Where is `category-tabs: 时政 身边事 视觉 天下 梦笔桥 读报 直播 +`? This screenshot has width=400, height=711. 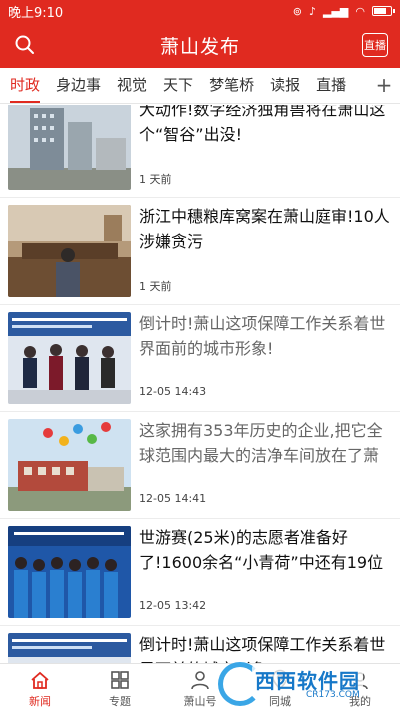
category-tabs: 时政 身边事 视觉 天下 梦笔桥 读报 直播 + is located at coordinates (200, 86).